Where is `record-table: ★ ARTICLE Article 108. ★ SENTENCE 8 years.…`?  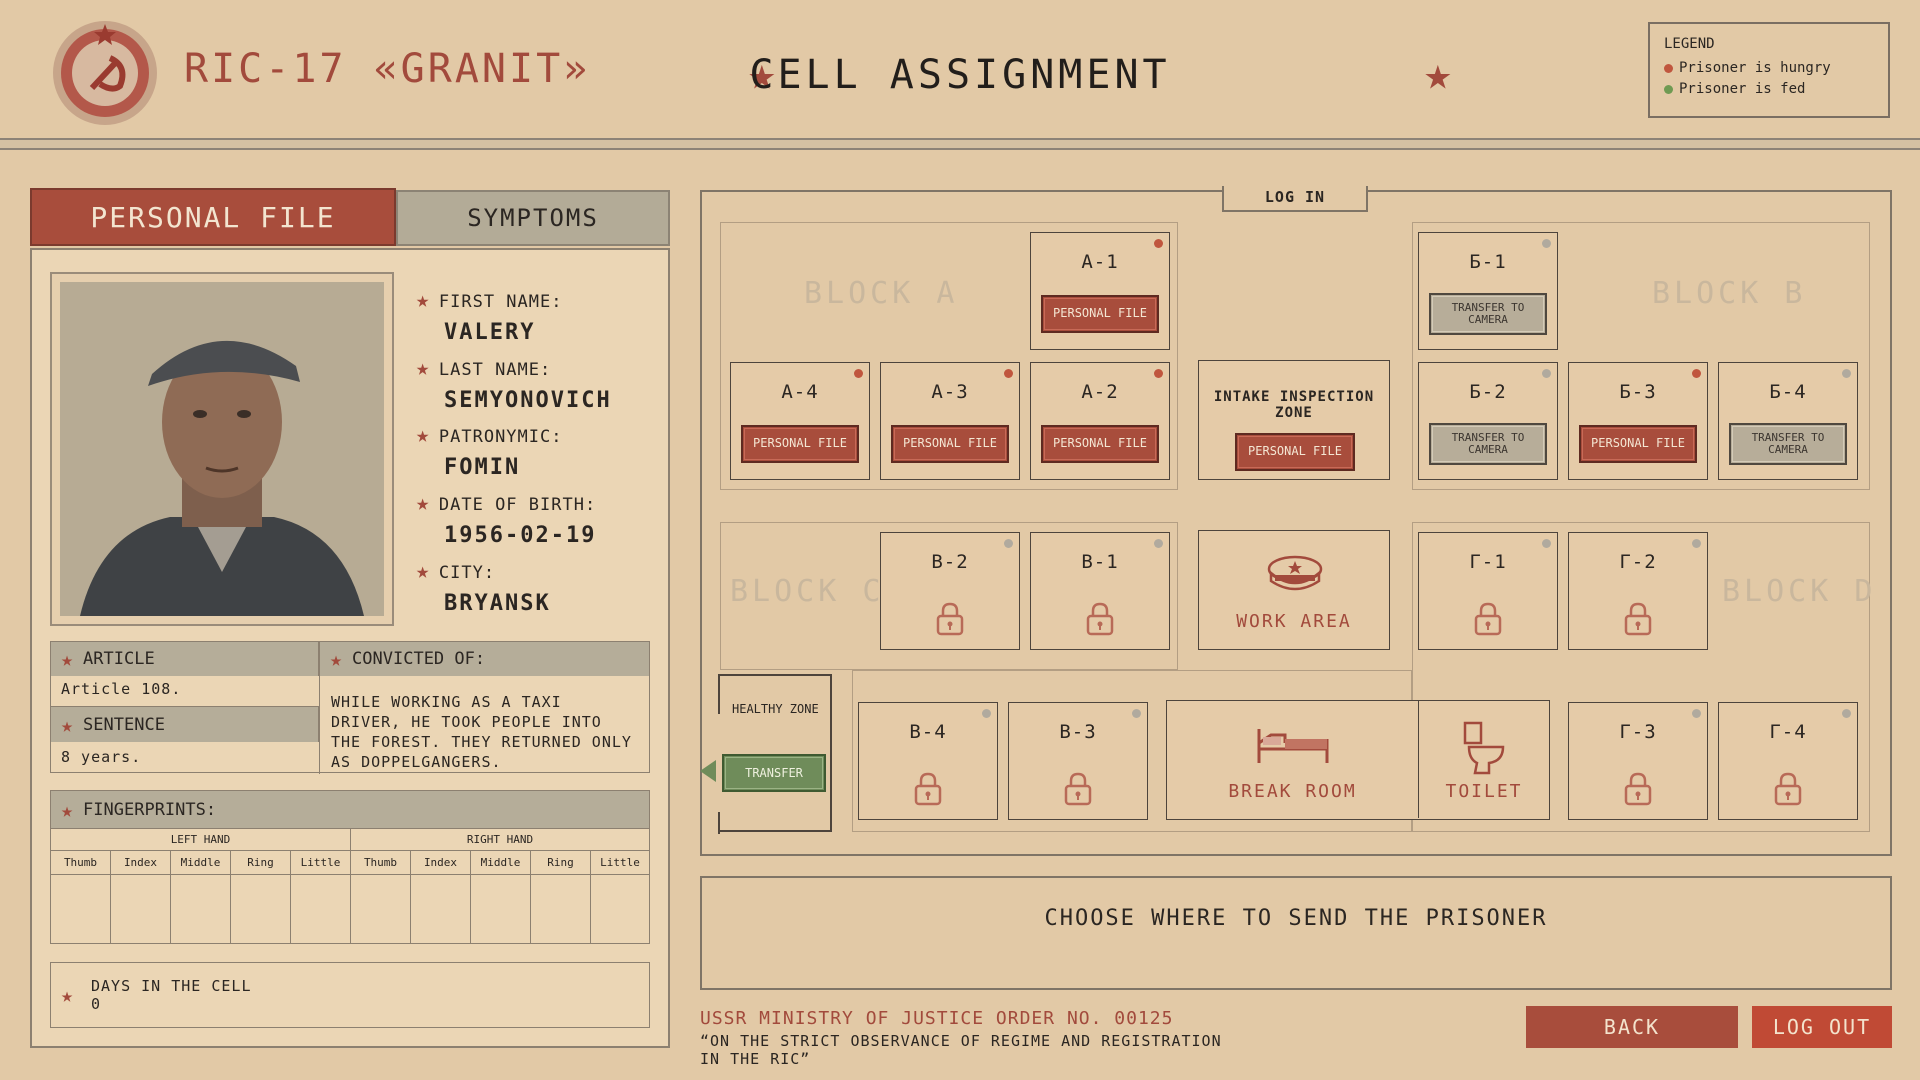 record-table: ★ ARTICLE Article 108. ★ SENTENCE 8 years.… is located at coordinates (350, 707).